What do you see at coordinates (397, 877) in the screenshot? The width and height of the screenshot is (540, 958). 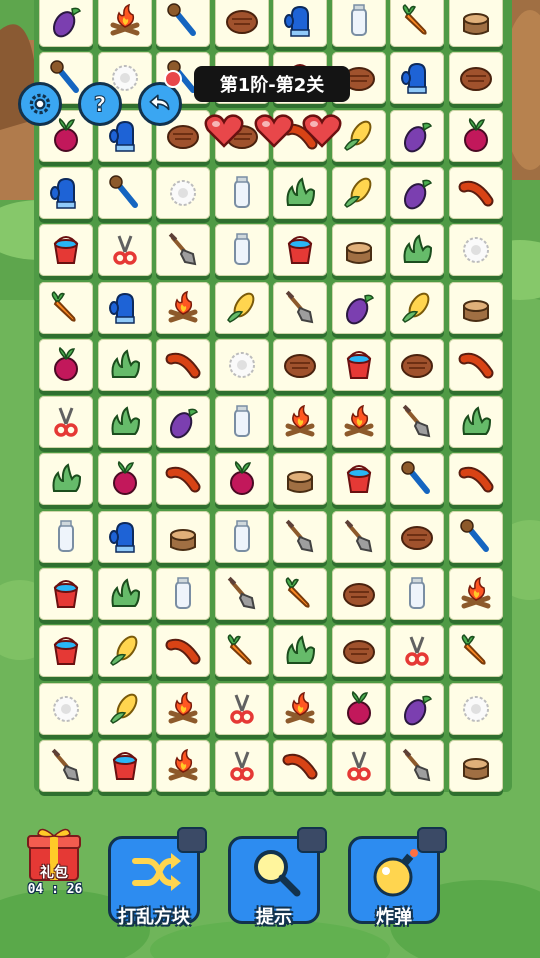 I see `bomb-button: 炸弹` at bounding box center [397, 877].